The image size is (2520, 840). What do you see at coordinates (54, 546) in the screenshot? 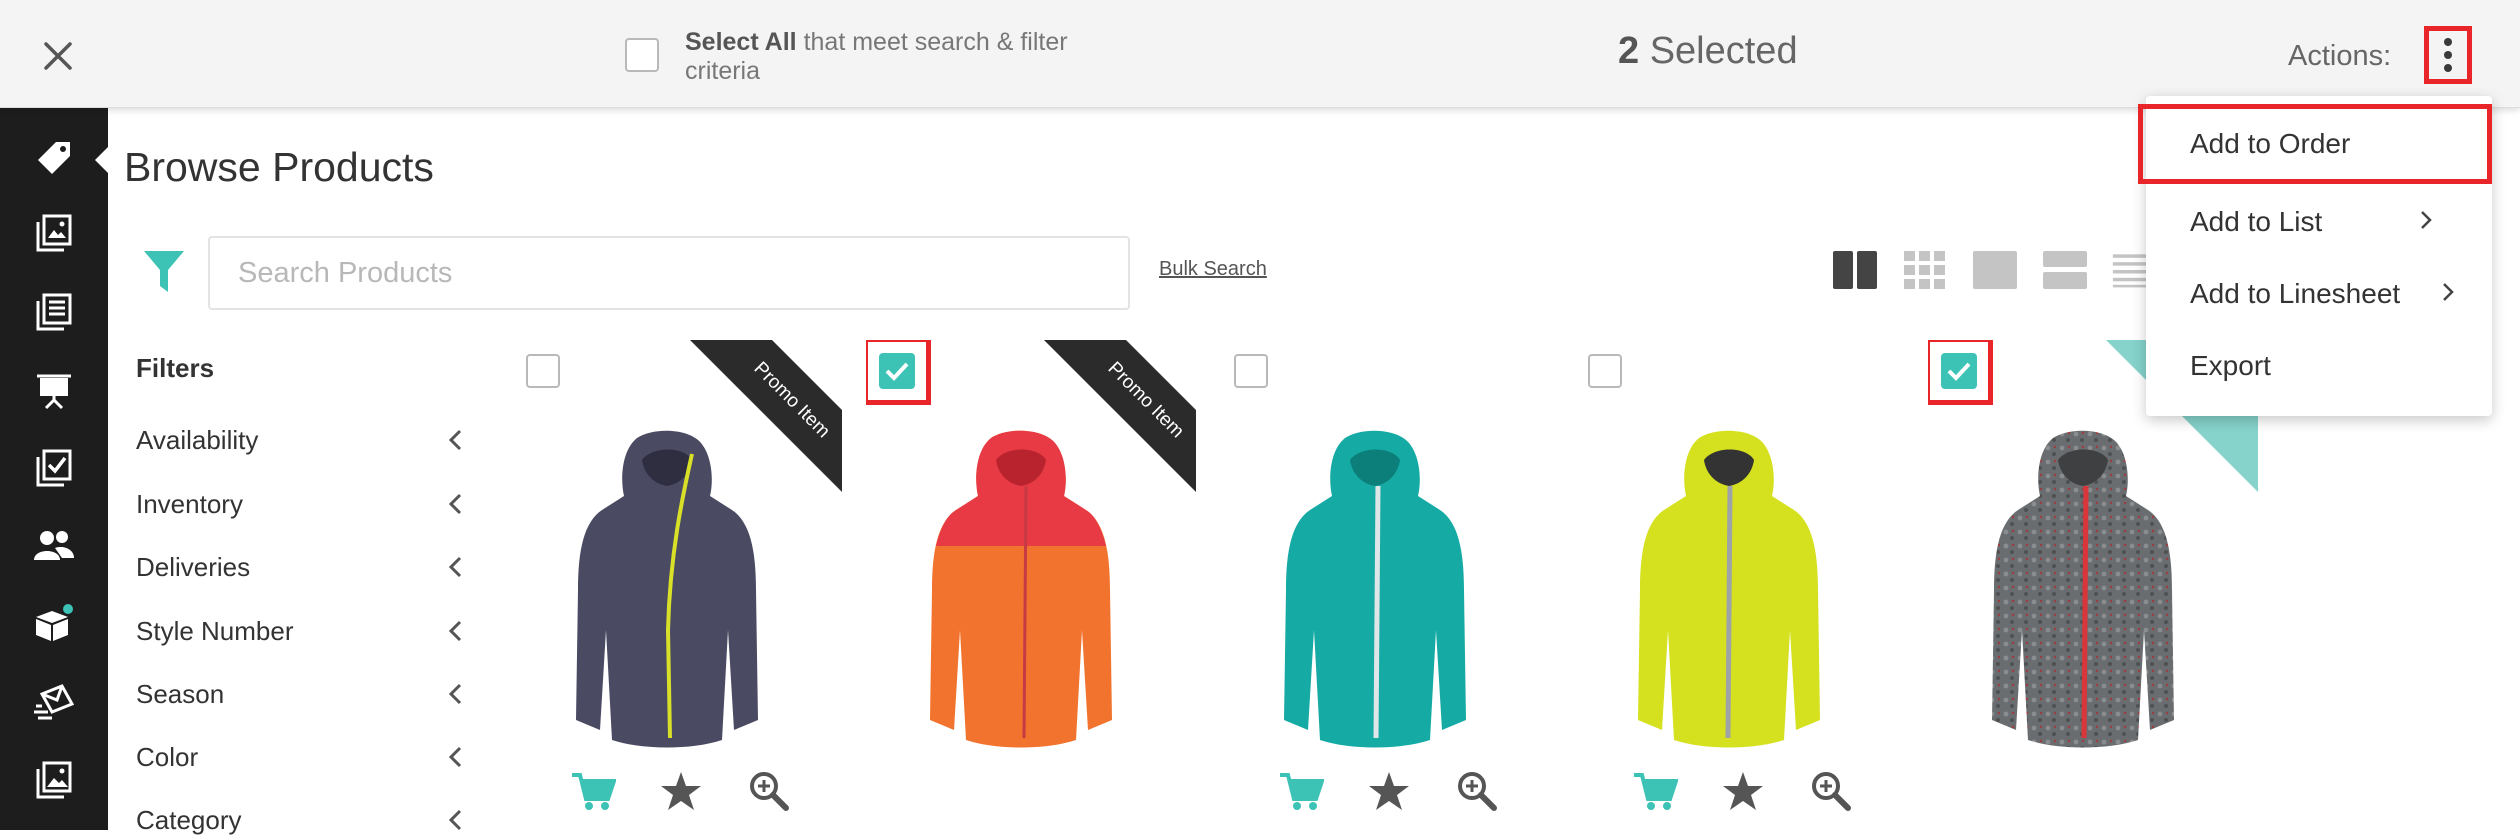
I see `users-icon` at bounding box center [54, 546].